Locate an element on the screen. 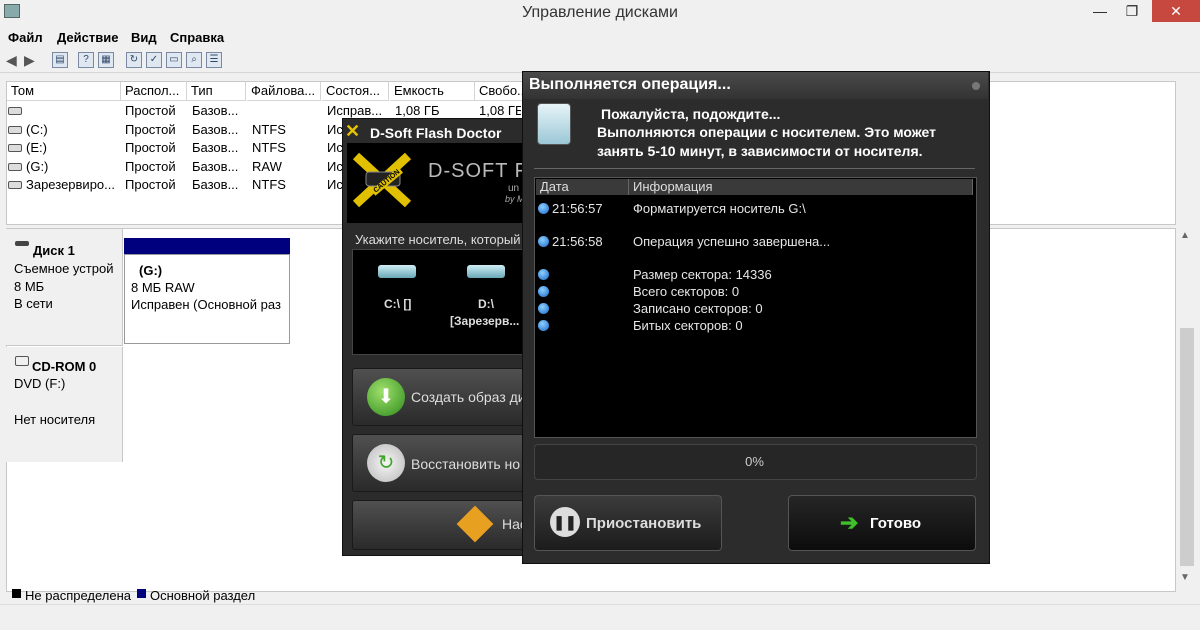  download-icon: ⬇ is located at coordinates (386, 397).